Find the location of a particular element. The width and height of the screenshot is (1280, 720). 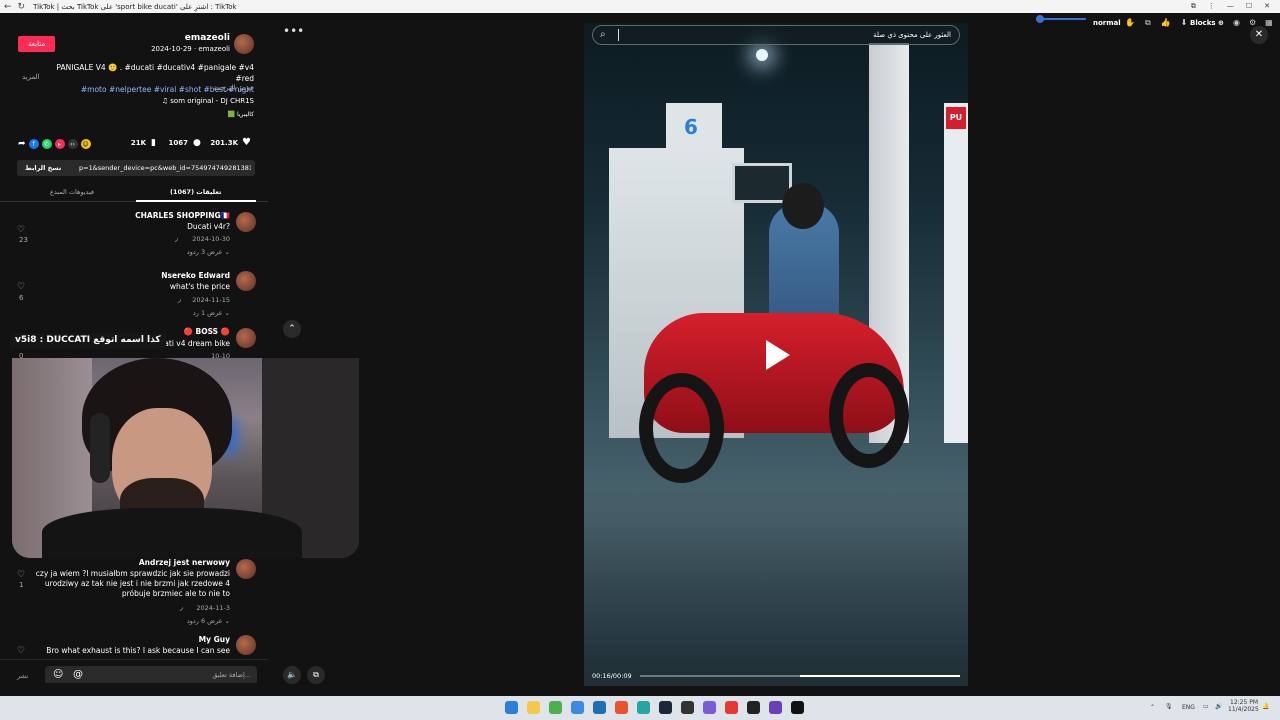

commenter-name: 🔴 BOSS 🔴 is located at coordinates (207, 332).